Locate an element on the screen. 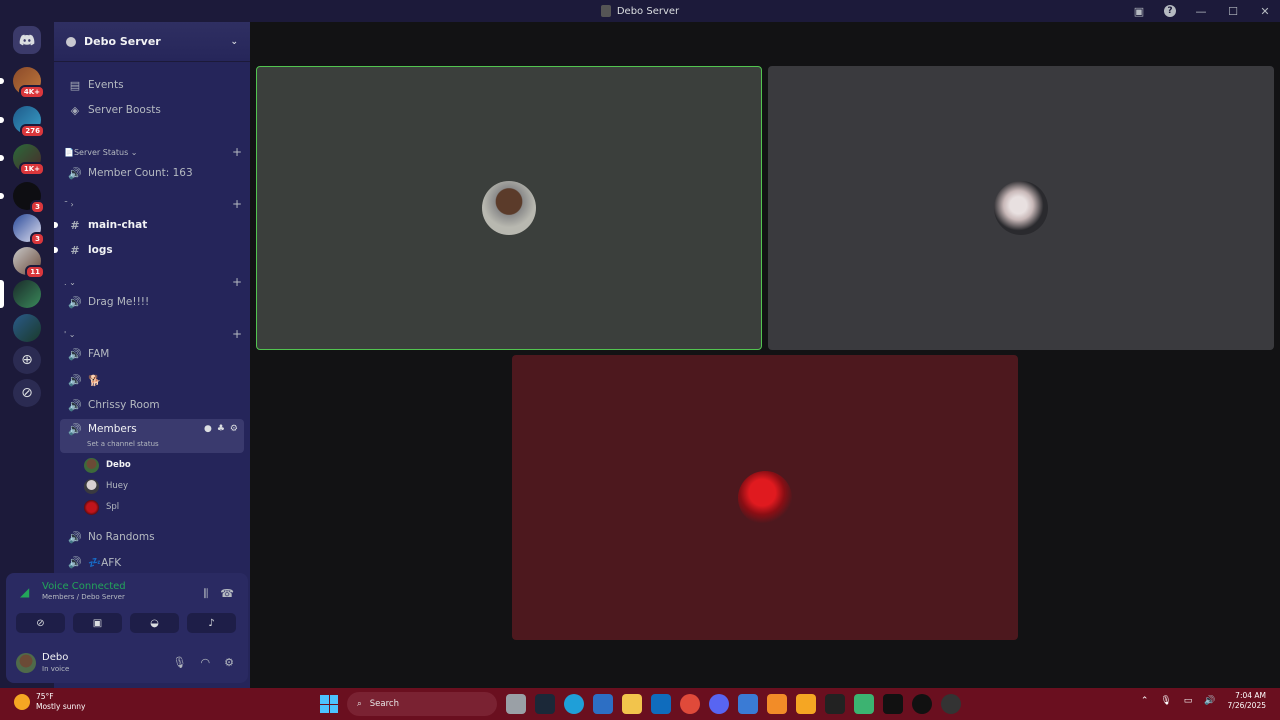 The height and width of the screenshot is (720, 1280). home-button is located at coordinates (27, 40).